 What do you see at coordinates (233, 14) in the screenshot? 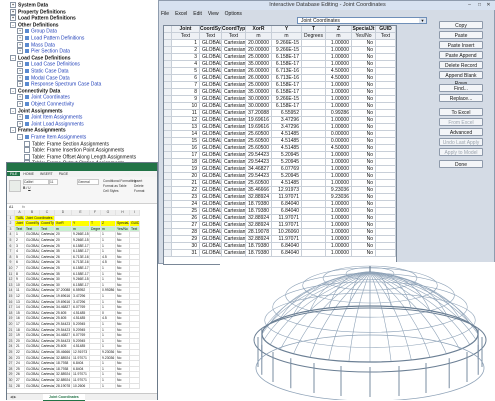
I see `menu-item: Options` at bounding box center [233, 14].